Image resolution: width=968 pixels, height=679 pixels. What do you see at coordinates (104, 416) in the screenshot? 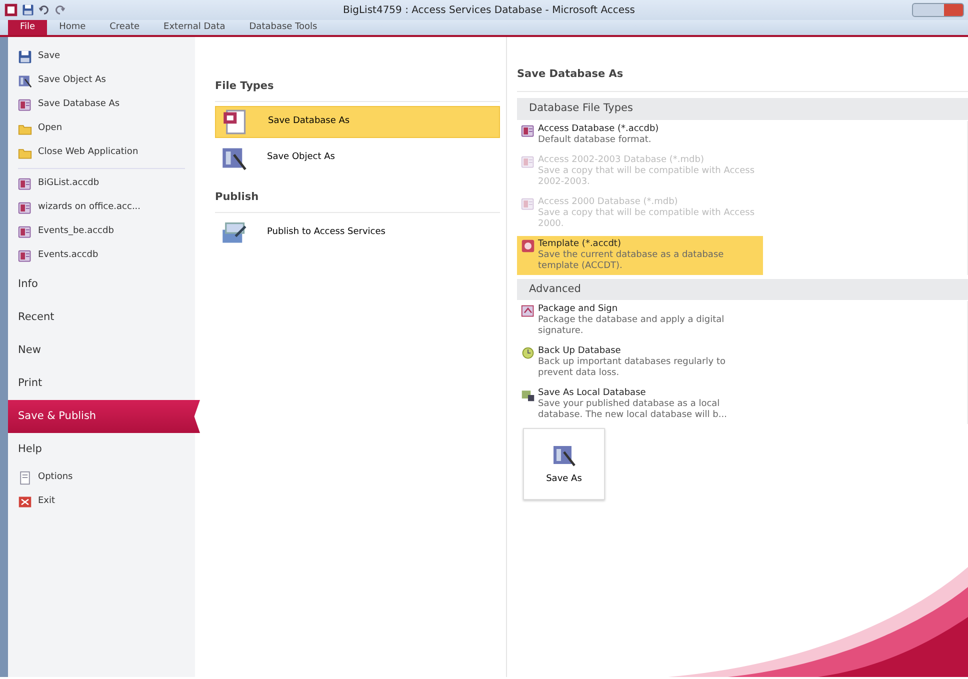
I see `menu-tab: Save & Publish` at bounding box center [104, 416].